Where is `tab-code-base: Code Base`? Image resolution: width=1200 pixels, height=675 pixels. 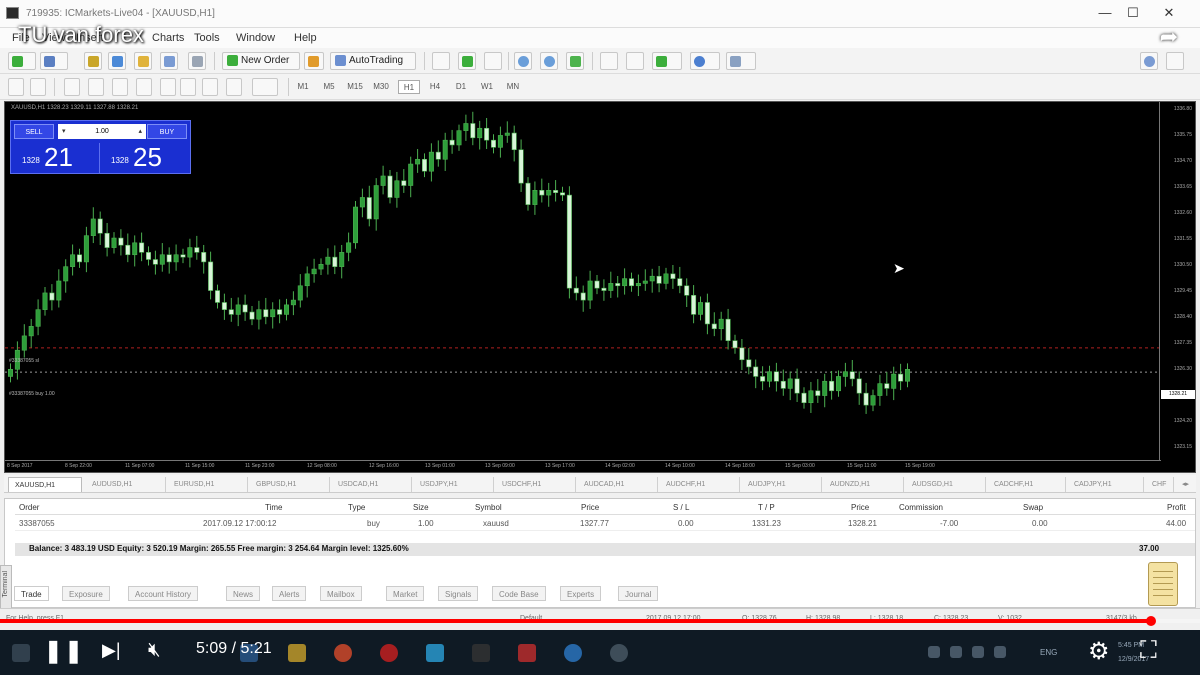
tab-code-base: Code Base is located at coordinates (519, 593).